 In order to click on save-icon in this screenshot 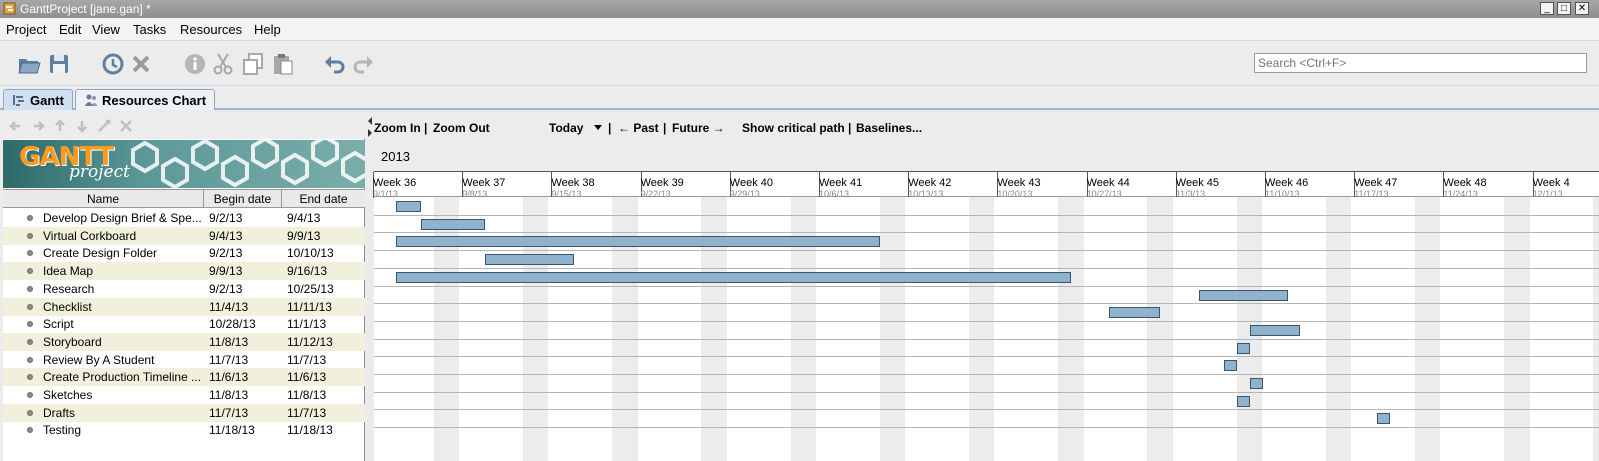, I will do `click(59, 64)`.